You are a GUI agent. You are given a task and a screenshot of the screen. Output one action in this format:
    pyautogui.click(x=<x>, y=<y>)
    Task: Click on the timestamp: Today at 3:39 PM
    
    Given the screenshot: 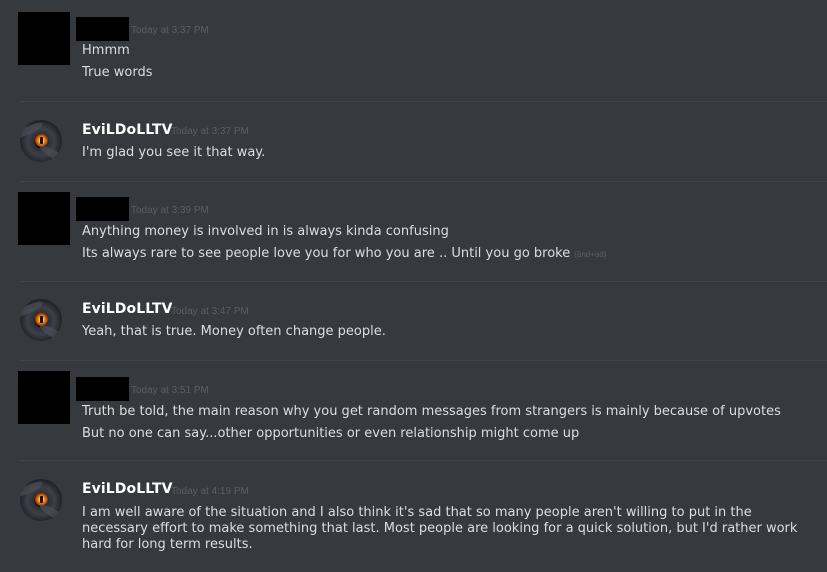 What is the action you would take?
    pyautogui.click(x=170, y=210)
    